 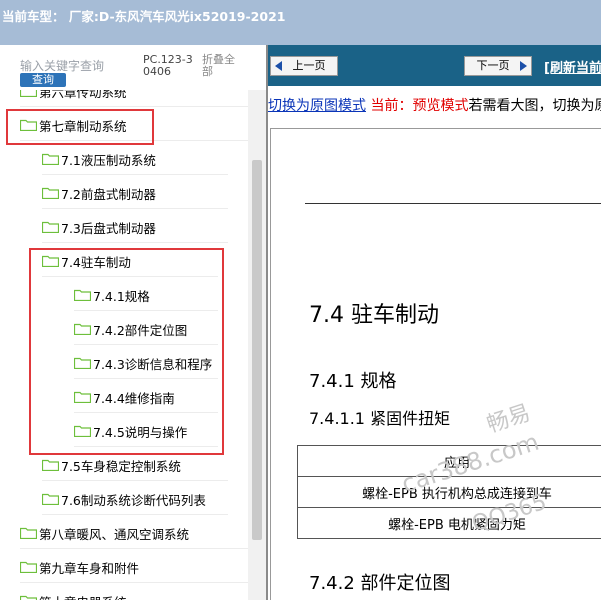 I want to click on view-mode-bar: 切换为原图模式 当前：预览模式若需看大图，切换为原图模式, so click(x=434, y=106).